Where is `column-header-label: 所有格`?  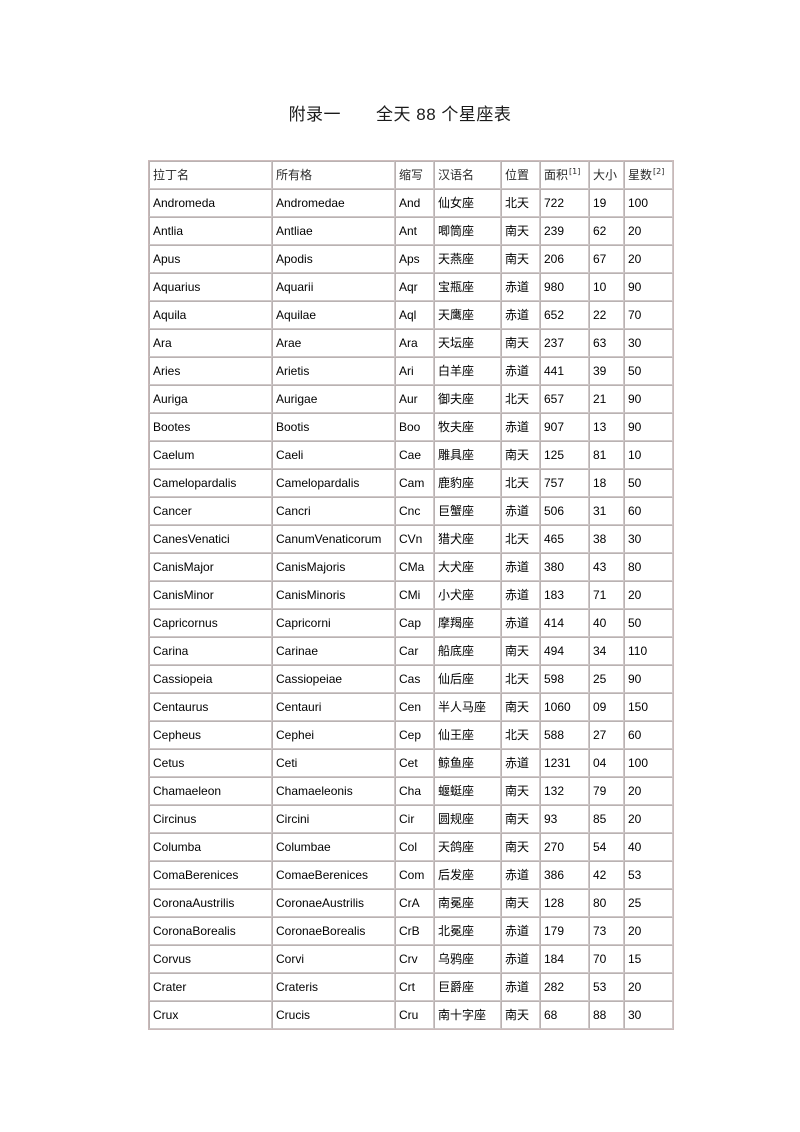
column-header-label: 所有格 is located at coordinates (294, 175).